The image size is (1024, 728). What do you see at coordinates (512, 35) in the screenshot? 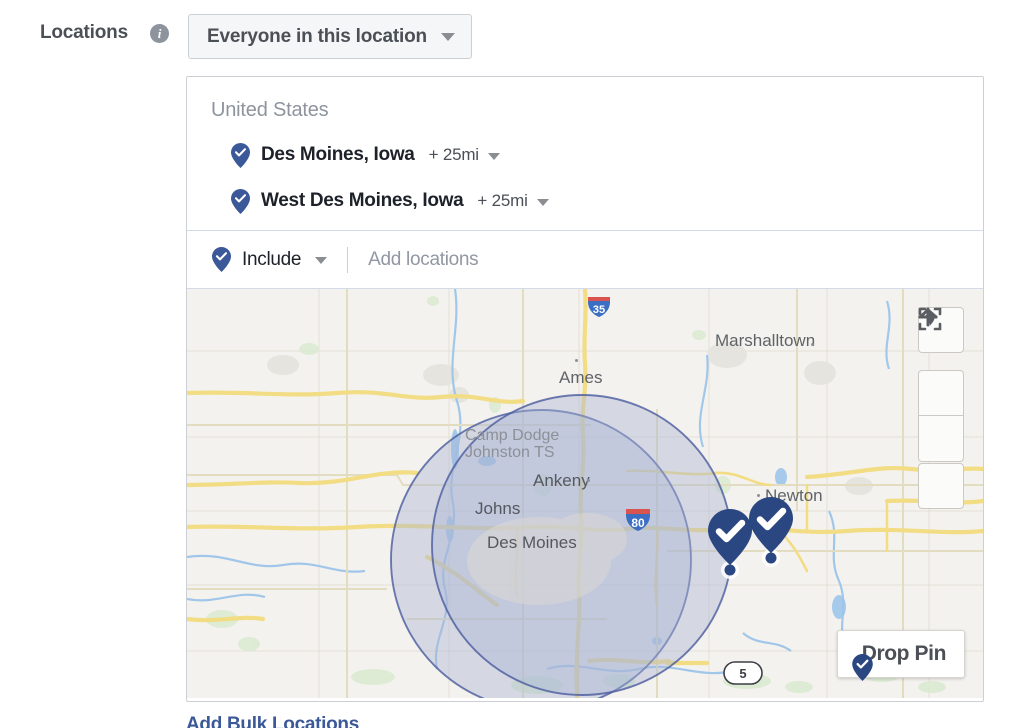
I see `locations-field-row: Locations i Everyone in this location` at bounding box center [512, 35].